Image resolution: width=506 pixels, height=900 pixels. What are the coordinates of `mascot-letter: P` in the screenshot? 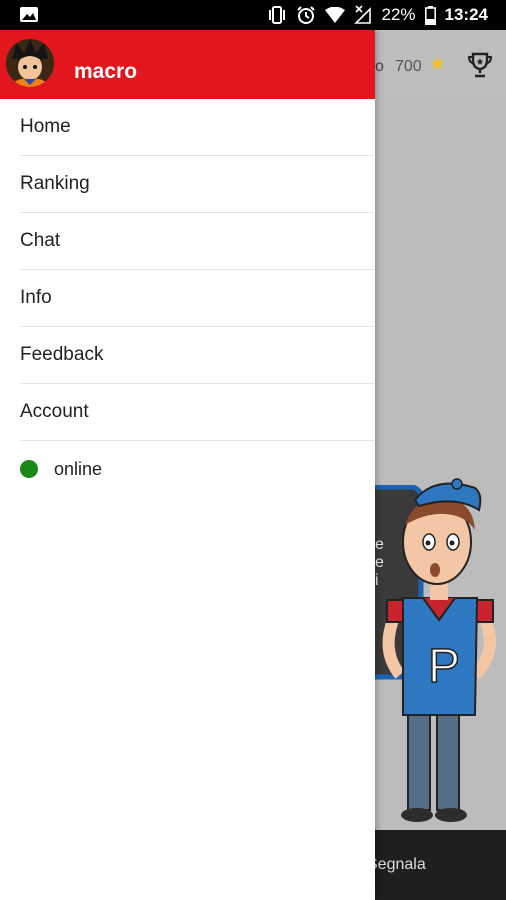 It's located at (444, 666).